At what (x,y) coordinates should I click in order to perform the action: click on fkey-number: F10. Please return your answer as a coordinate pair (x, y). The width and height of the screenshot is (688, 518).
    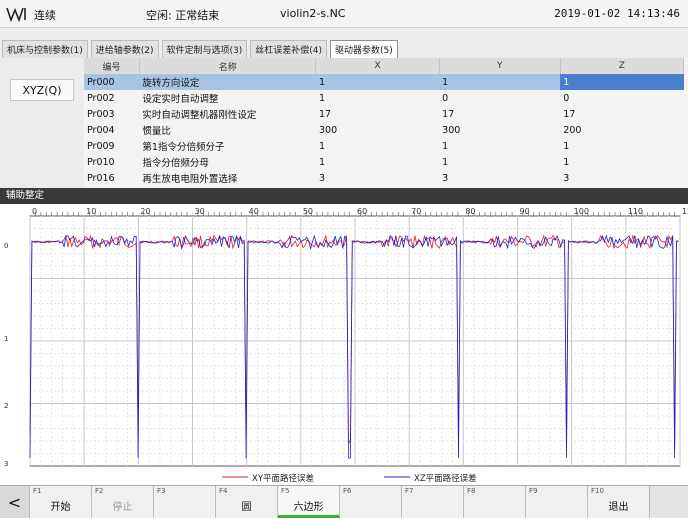
    Looking at the image, I should click on (597, 491).